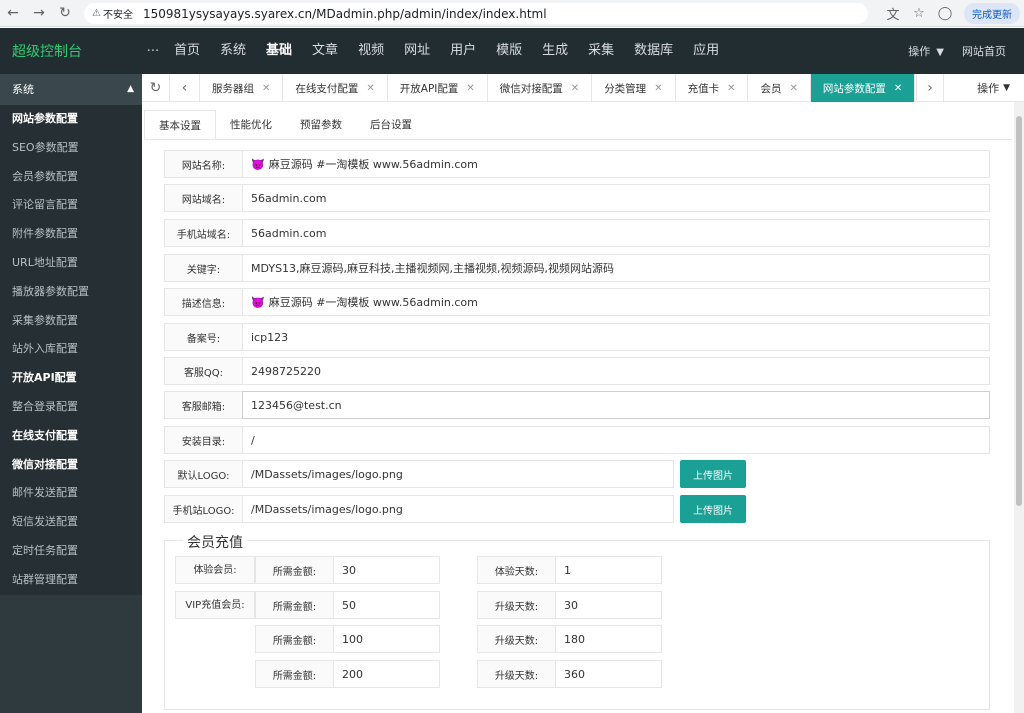 Image resolution: width=1024 pixels, height=713 pixels. What do you see at coordinates (458, 474) in the screenshot?
I see `default-logo-input: /MDassets/images/logo.png` at bounding box center [458, 474].